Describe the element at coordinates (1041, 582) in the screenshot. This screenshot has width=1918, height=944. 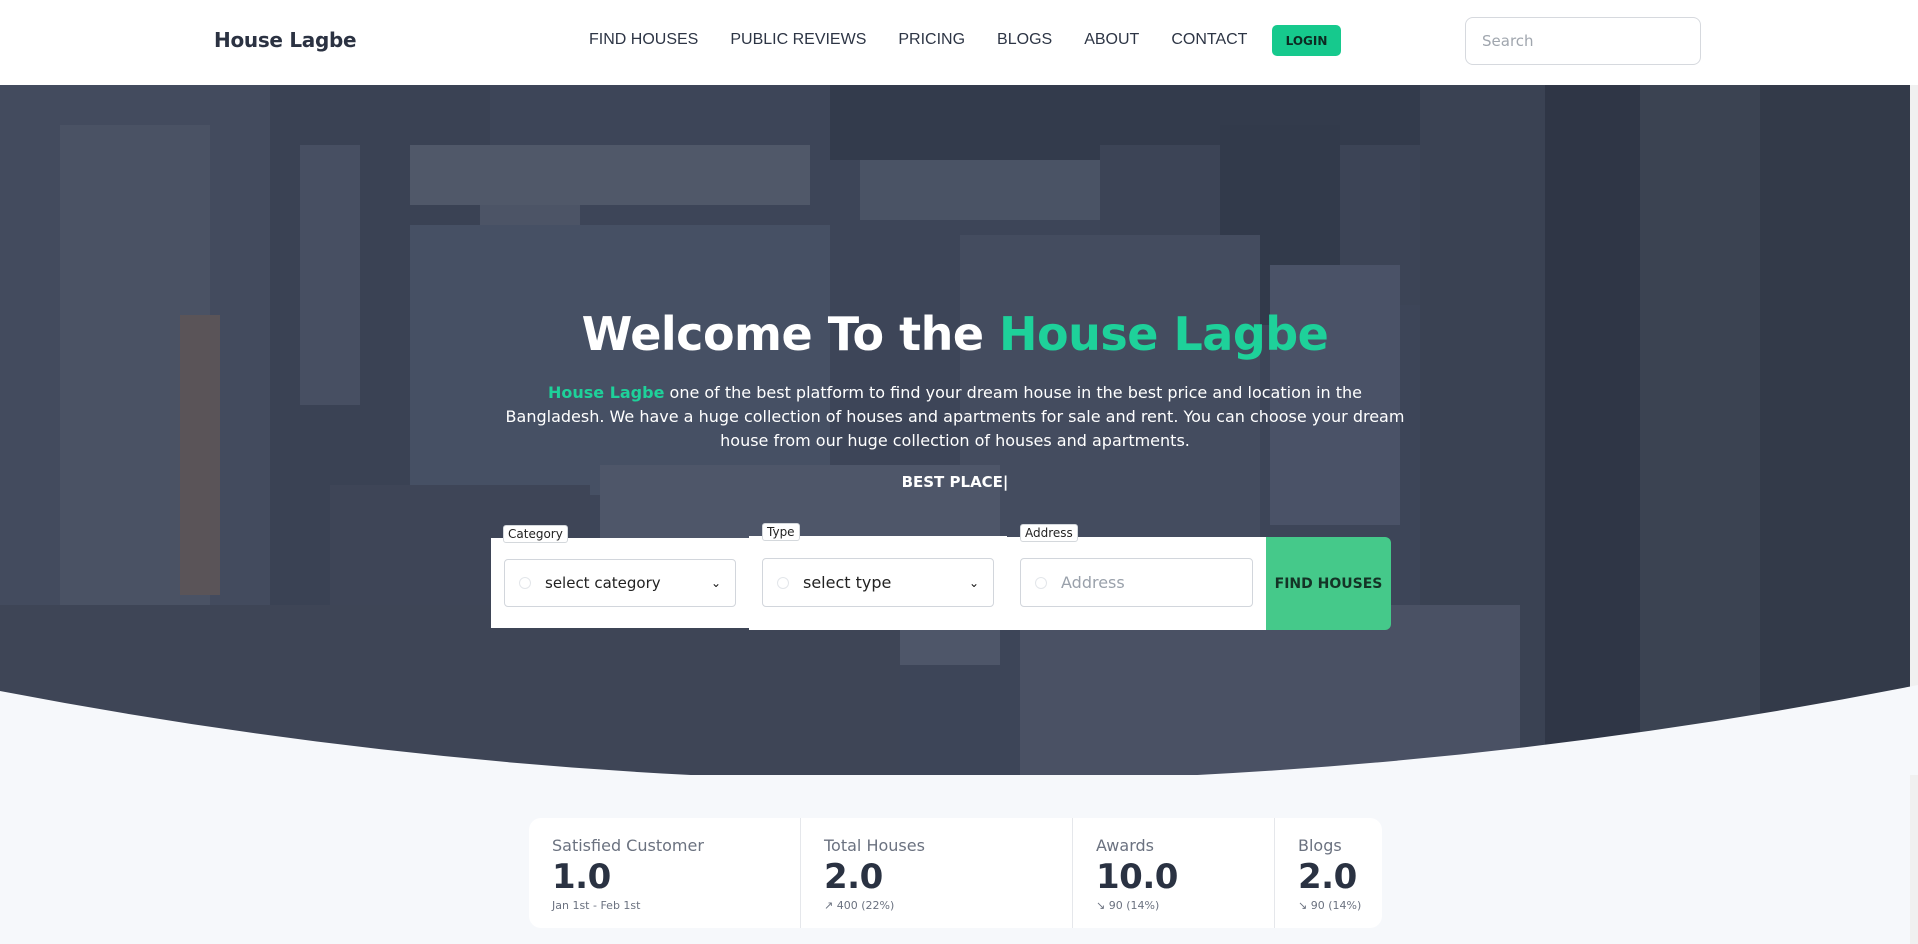
I see `location-icon` at that location.